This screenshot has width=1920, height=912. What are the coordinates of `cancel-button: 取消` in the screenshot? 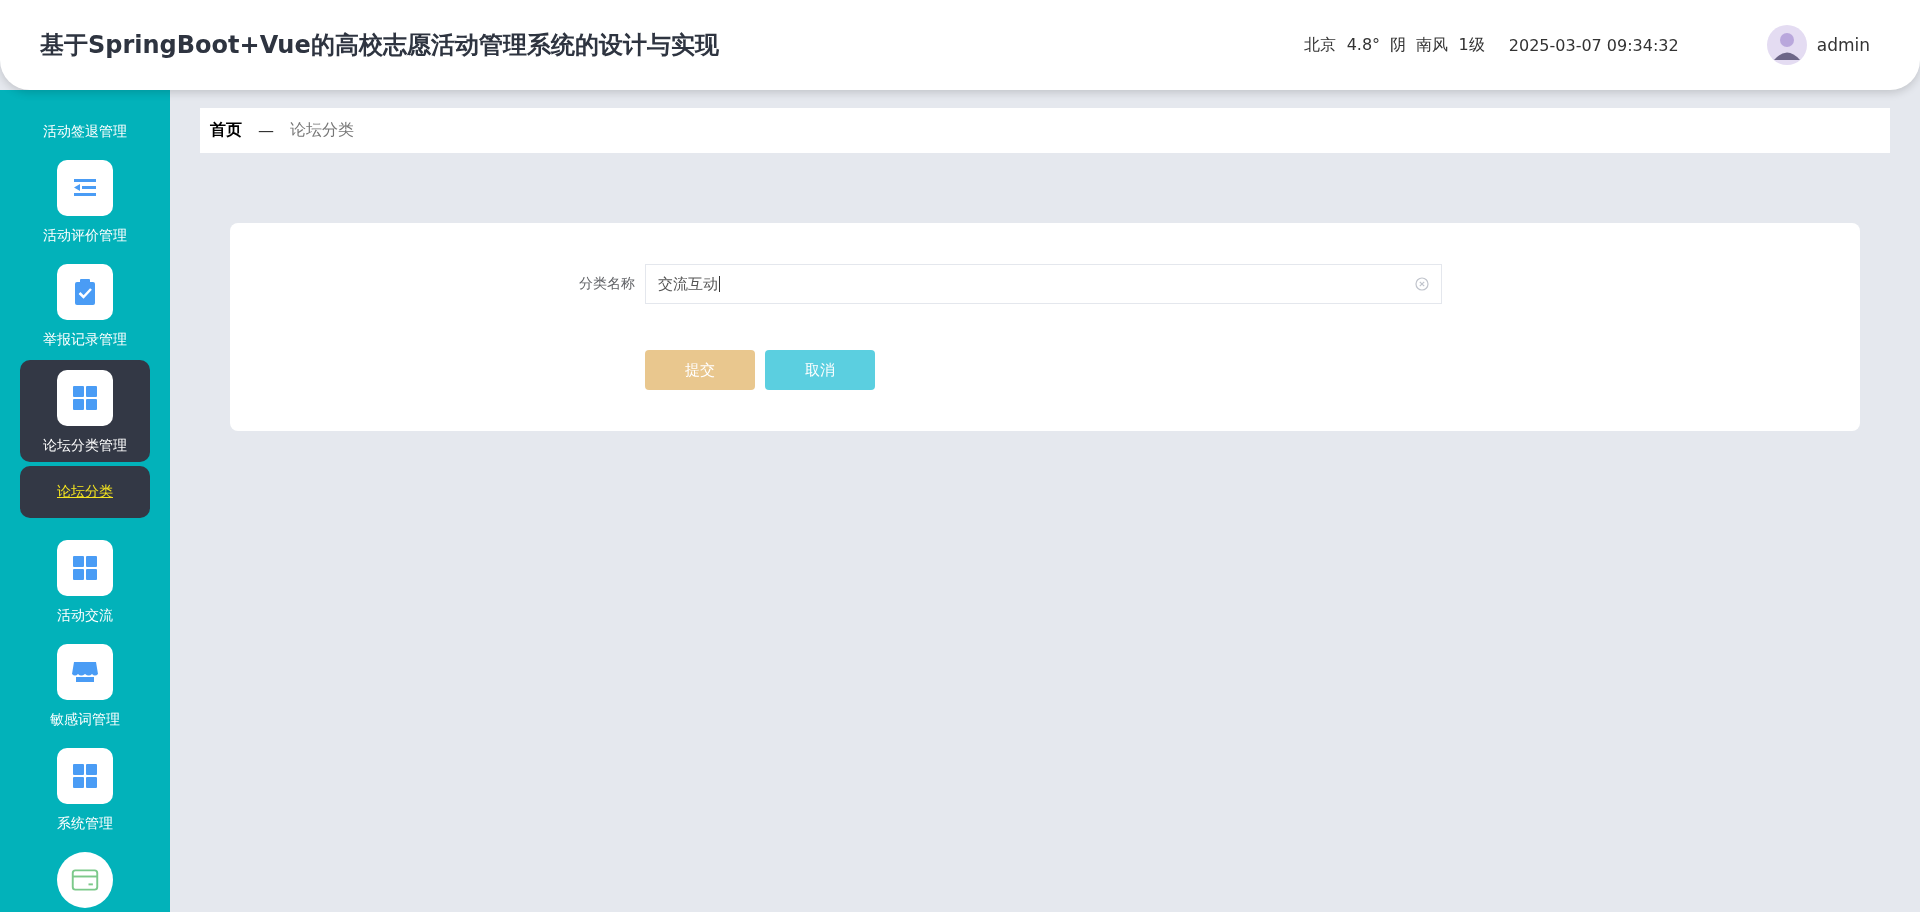 It's located at (820, 370).